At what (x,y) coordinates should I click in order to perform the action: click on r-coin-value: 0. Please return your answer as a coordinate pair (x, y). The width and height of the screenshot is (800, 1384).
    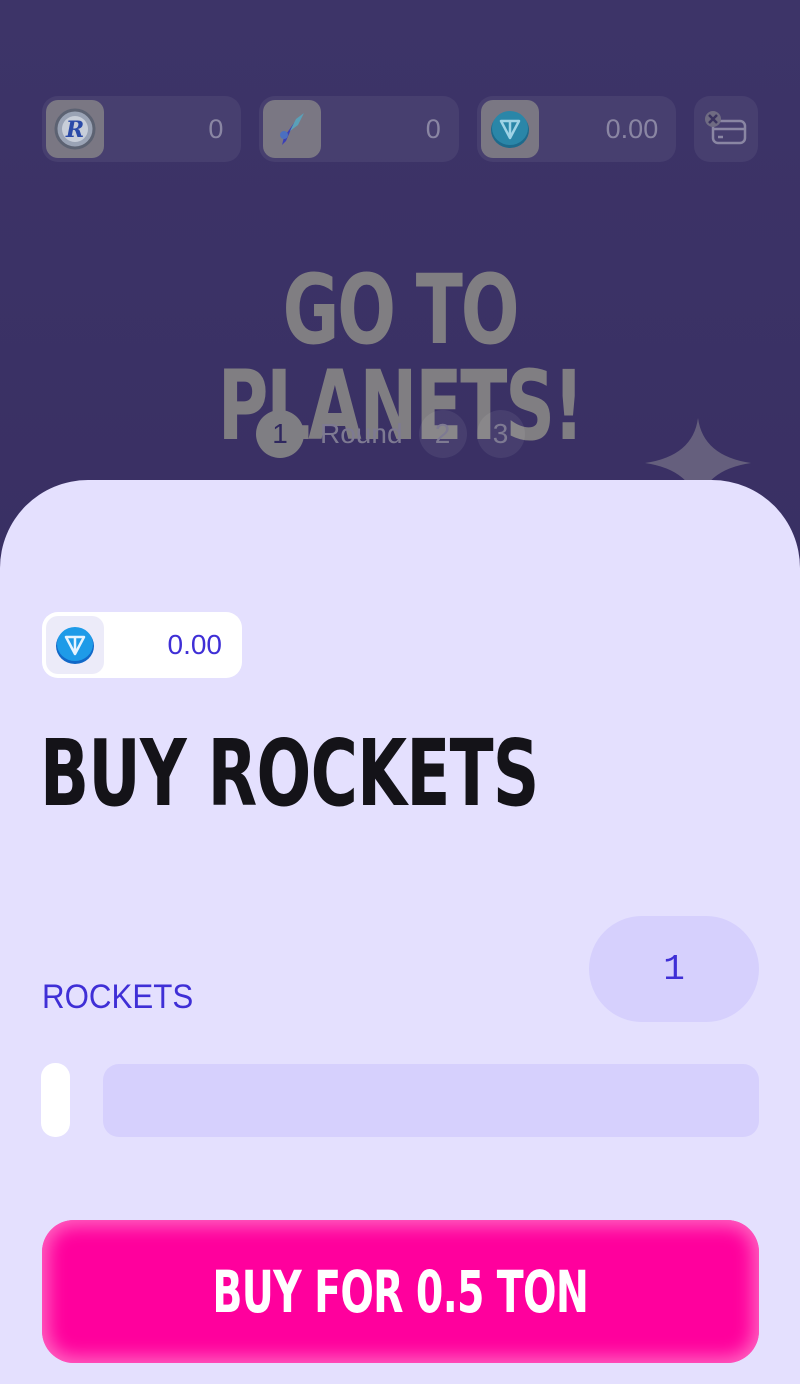
    Looking at the image, I should click on (216, 128).